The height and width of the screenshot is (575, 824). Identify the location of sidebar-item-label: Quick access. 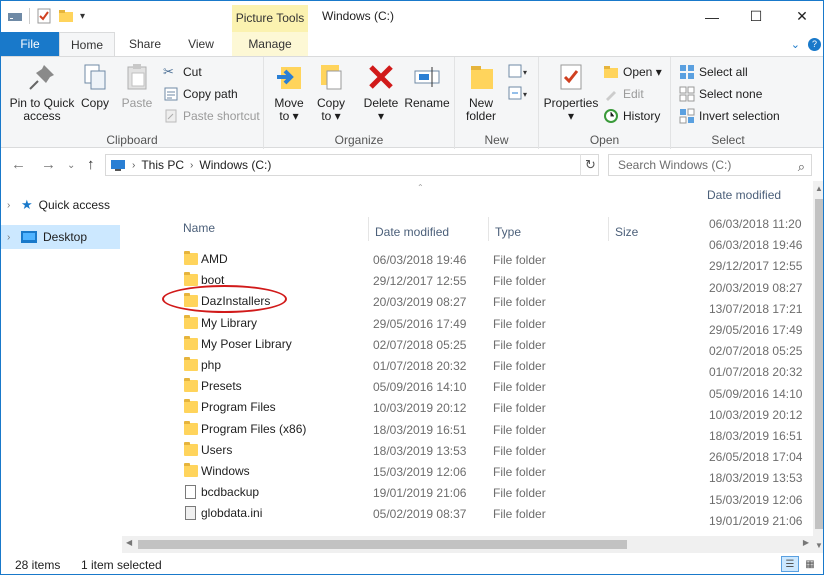
(74, 205).